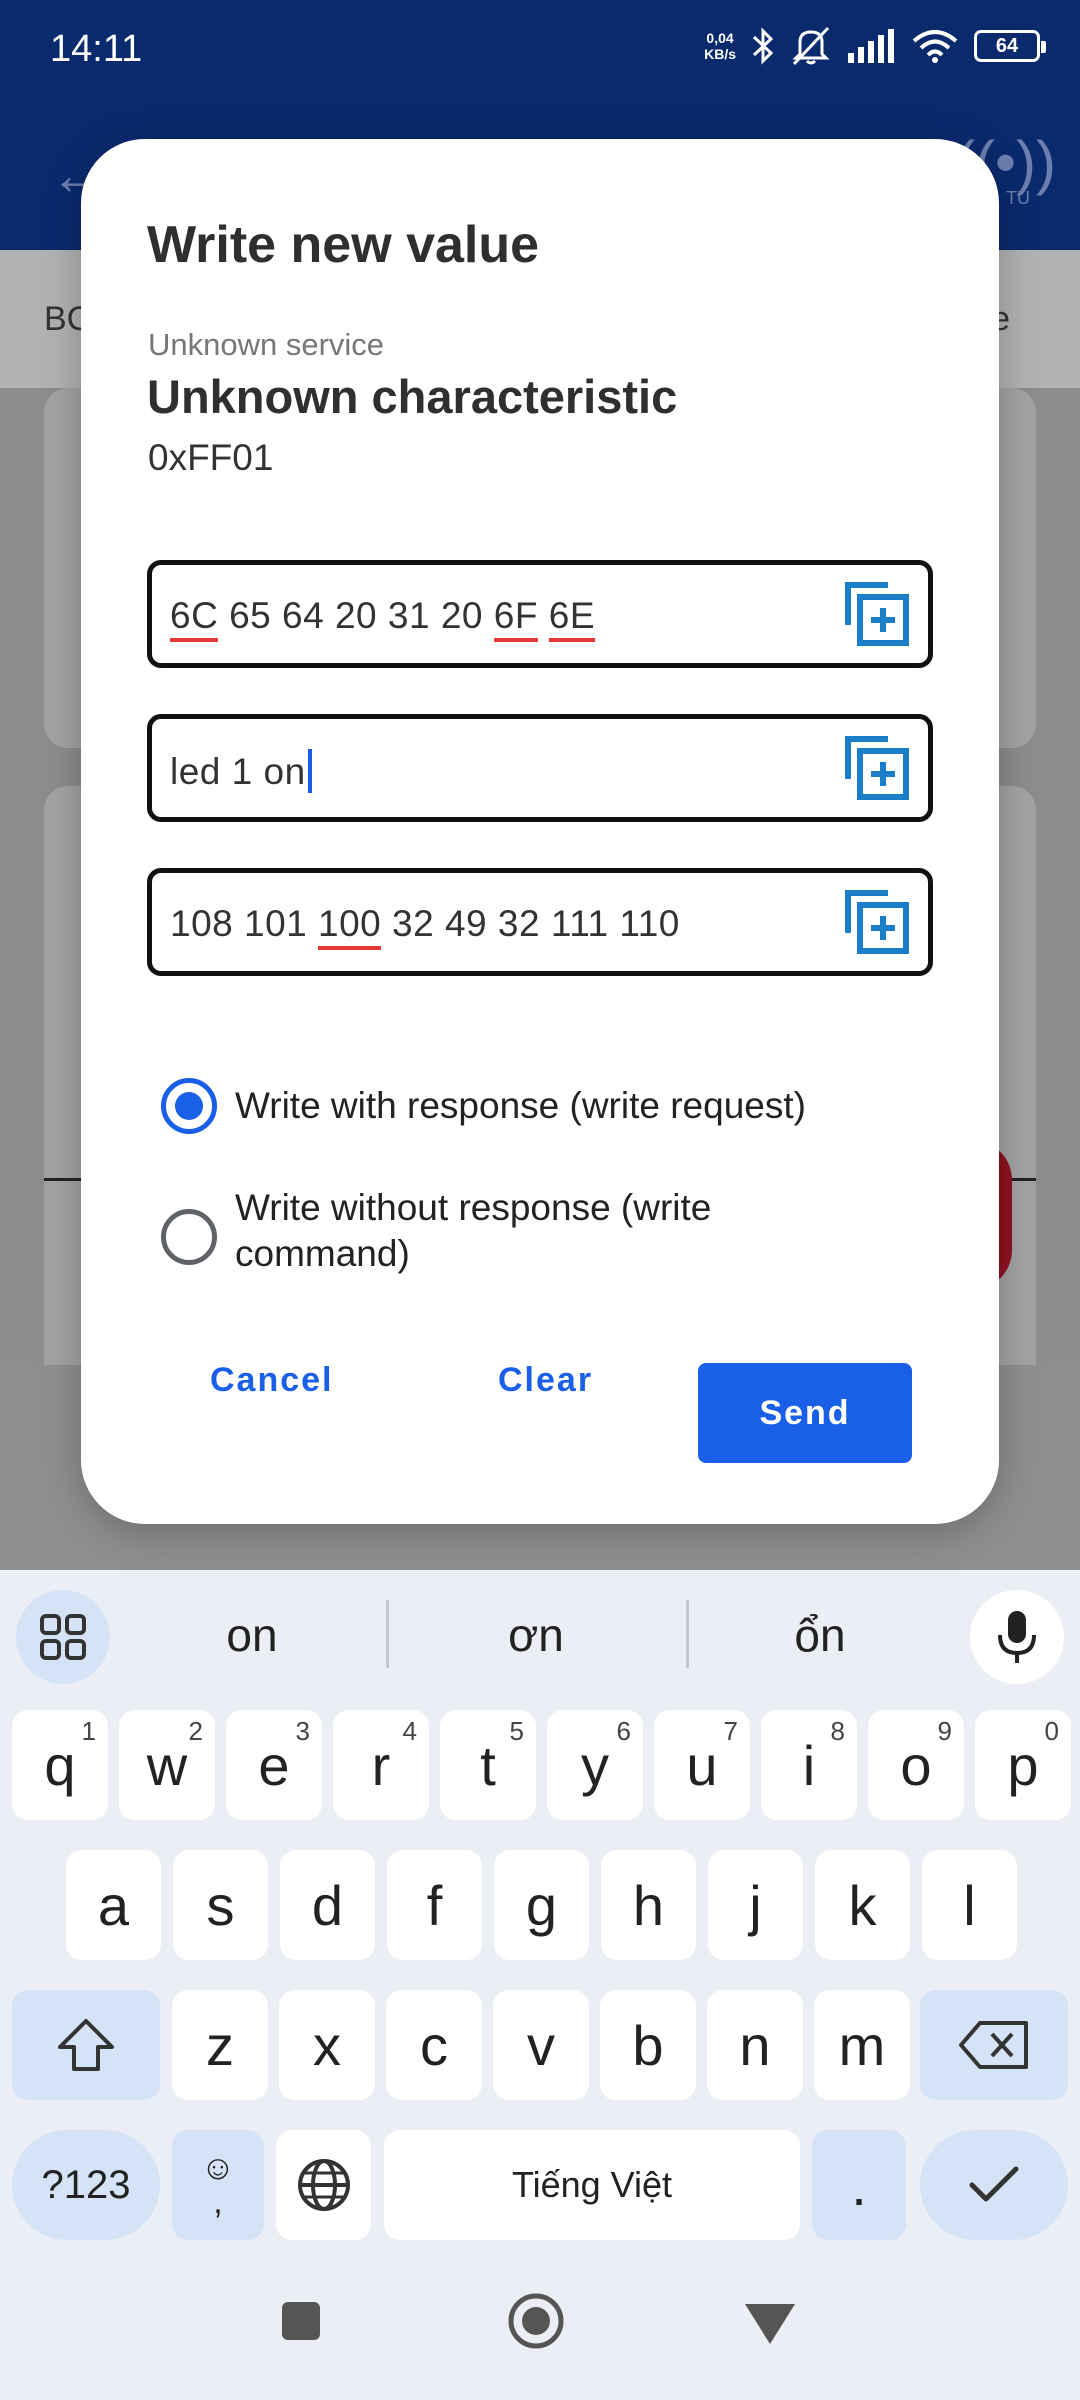 The height and width of the screenshot is (2400, 1080). I want to click on key-hint: 4, so click(409, 1731).